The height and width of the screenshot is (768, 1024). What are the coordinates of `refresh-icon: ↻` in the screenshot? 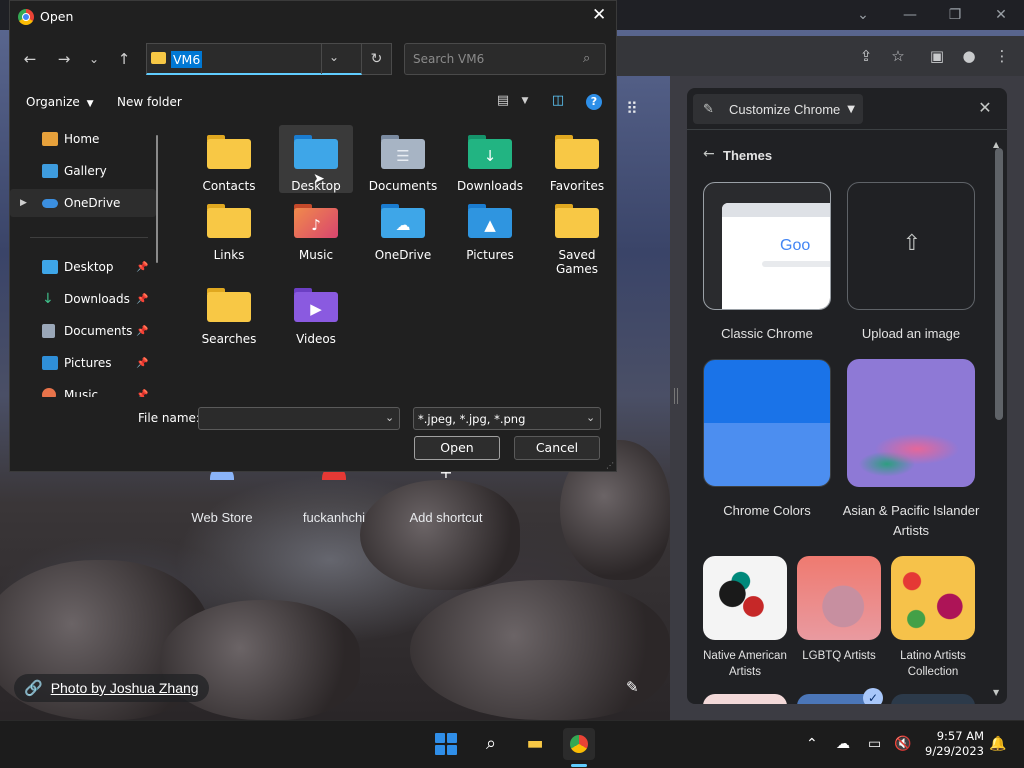 It's located at (377, 59).